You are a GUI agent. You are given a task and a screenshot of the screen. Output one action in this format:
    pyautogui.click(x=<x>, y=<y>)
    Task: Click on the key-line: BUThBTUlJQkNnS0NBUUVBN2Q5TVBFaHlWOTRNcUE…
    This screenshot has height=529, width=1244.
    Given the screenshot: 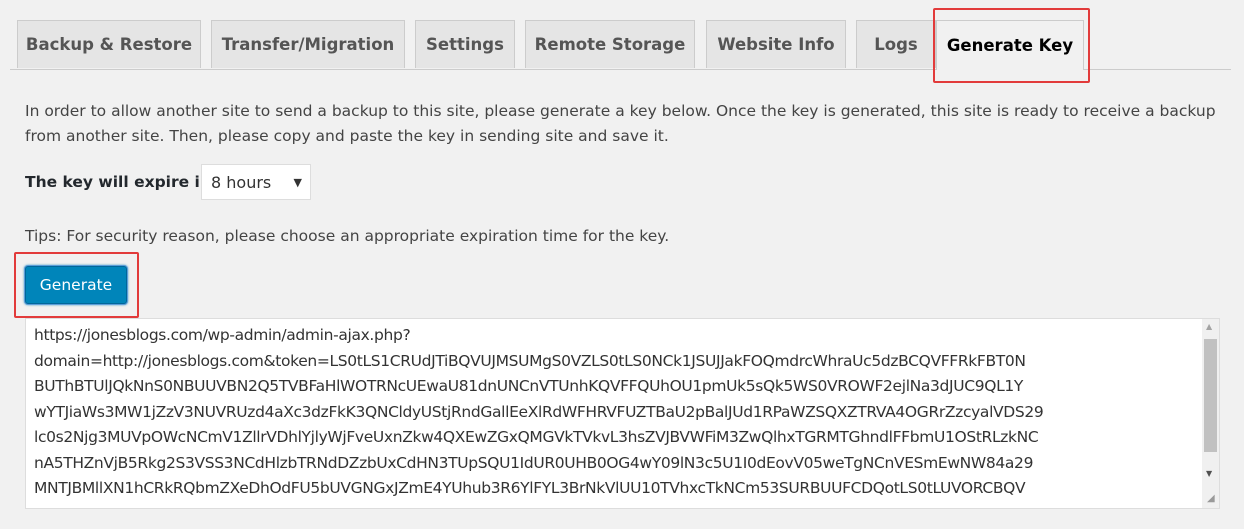 What is the action you would take?
    pyautogui.click(x=529, y=386)
    